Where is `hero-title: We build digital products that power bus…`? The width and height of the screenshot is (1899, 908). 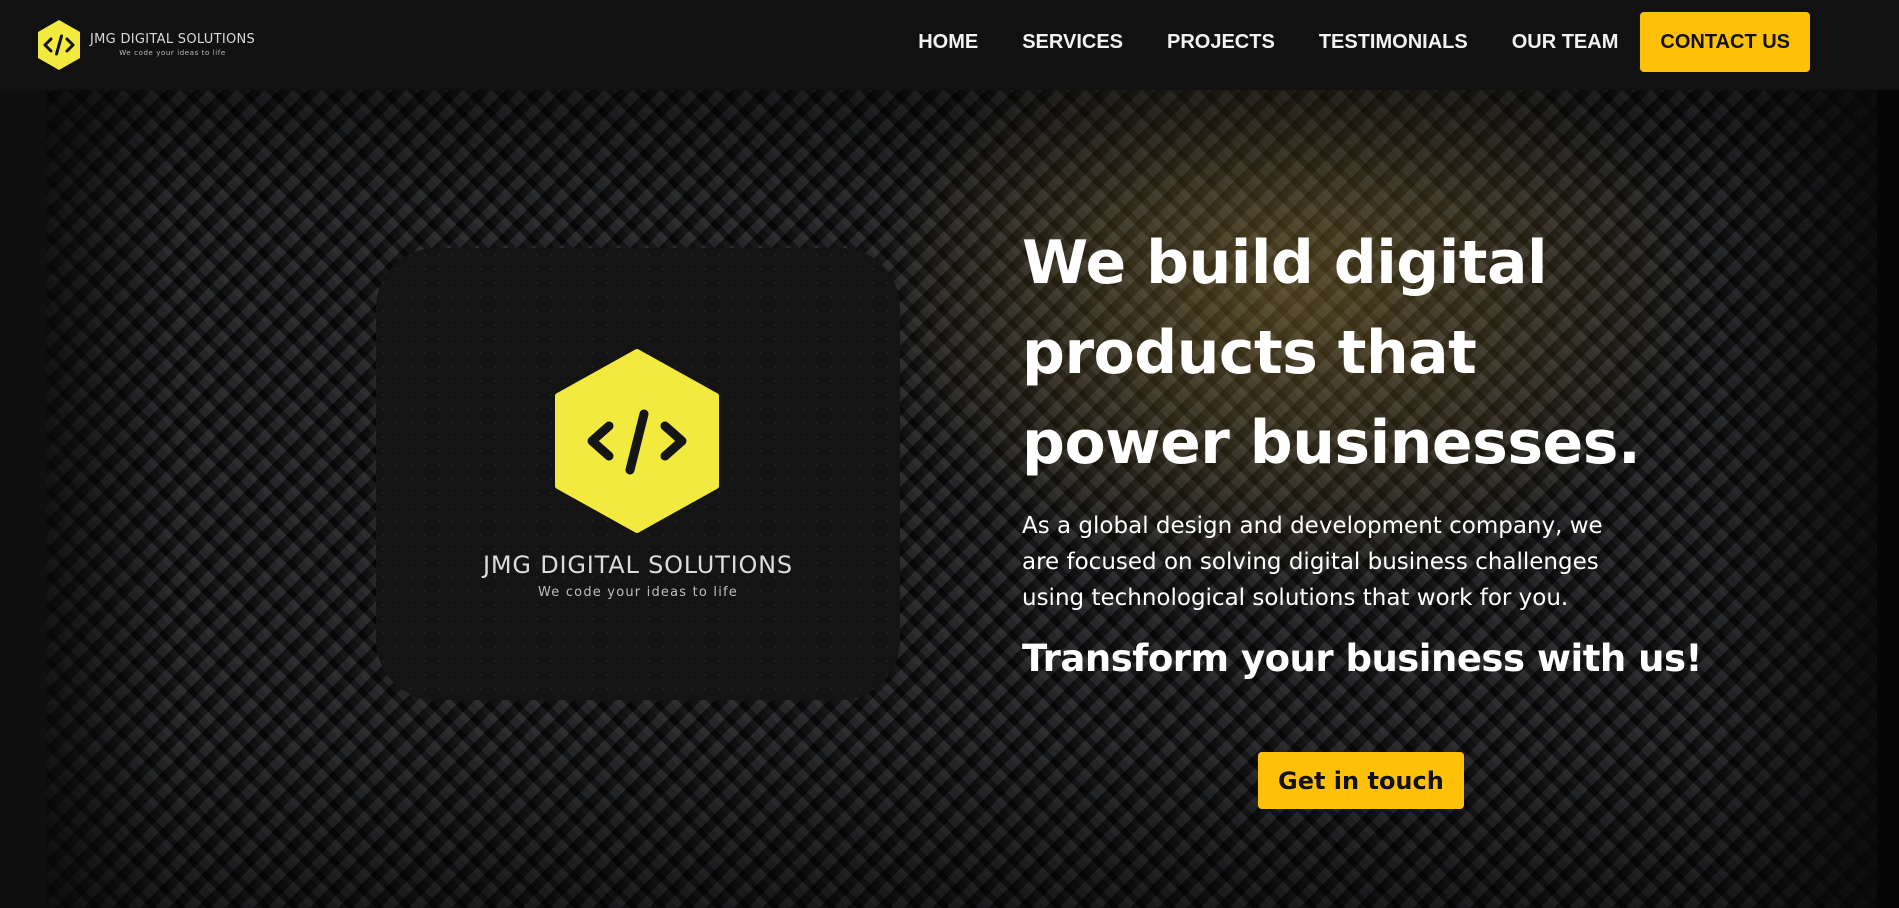 hero-title: We build digital products that power bus… is located at coordinates (1331, 353).